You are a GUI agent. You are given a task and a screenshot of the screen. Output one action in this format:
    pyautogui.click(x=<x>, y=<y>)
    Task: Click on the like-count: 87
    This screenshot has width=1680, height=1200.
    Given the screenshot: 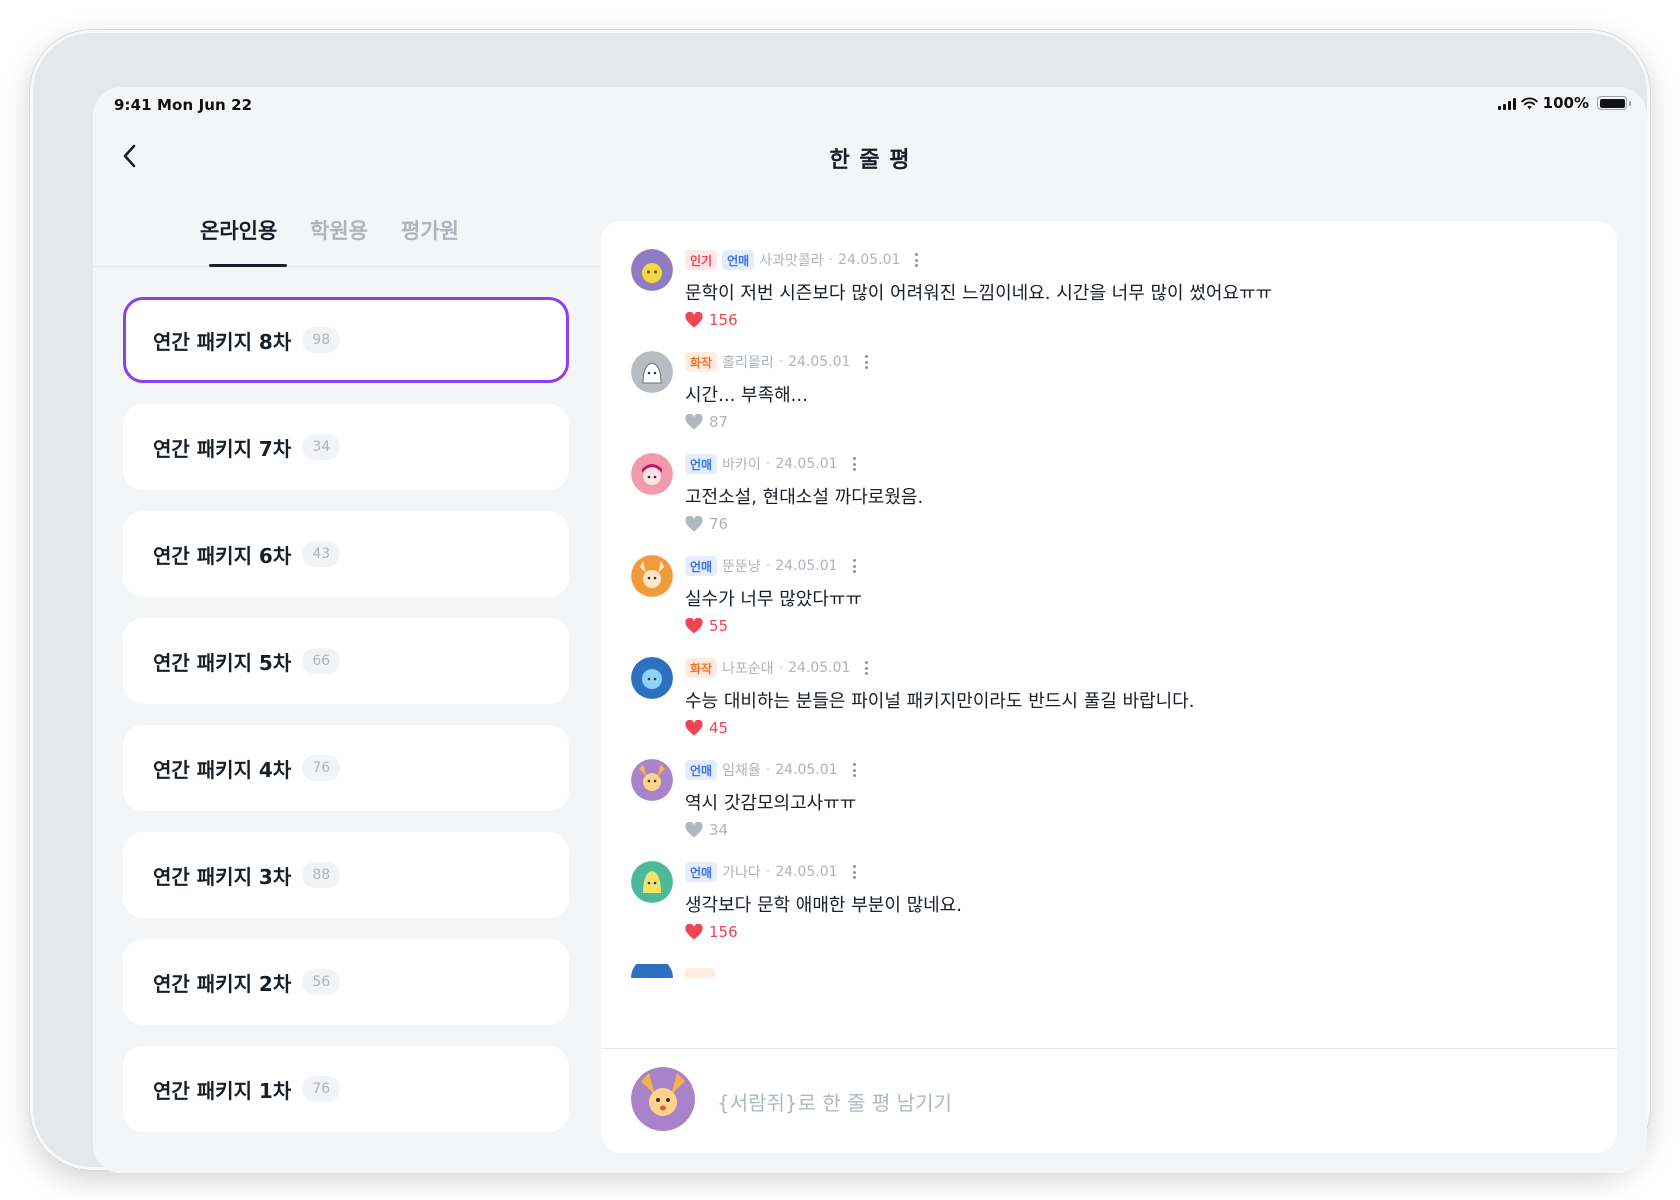 What is the action you would take?
    pyautogui.click(x=719, y=422)
    